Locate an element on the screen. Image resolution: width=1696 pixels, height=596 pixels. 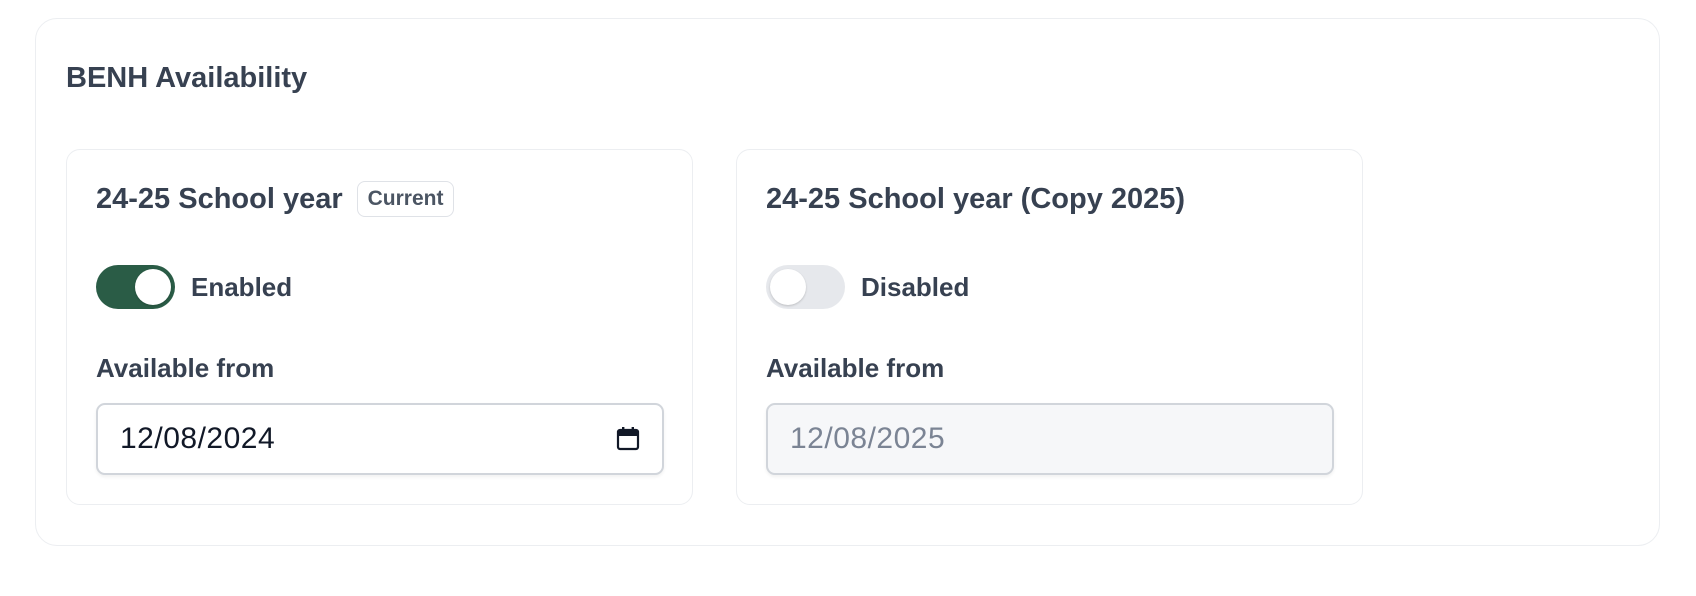
card-title: 24-25 School year (Copy 2025) is located at coordinates (976, 198).